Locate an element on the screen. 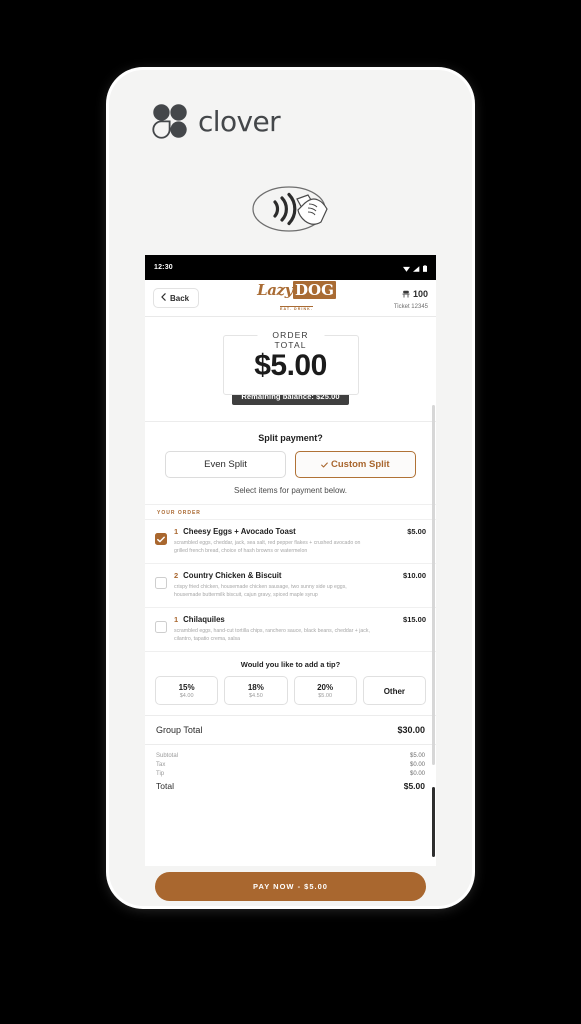  split-help-text: Select items for payment below. is located at coordinates (290, 490).